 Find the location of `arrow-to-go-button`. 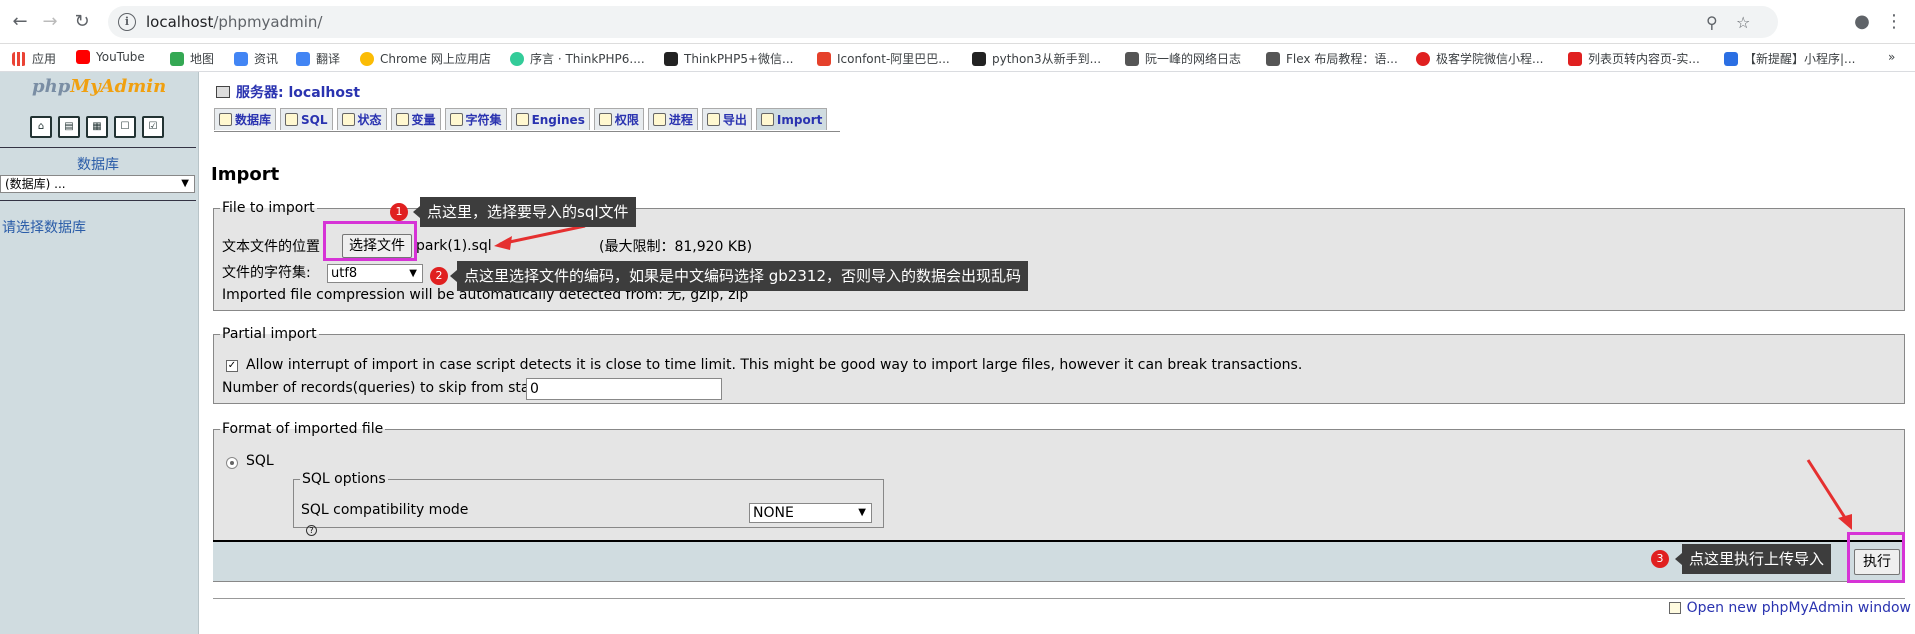

arrow-to-go-button is located at coordinates (1828, 492).